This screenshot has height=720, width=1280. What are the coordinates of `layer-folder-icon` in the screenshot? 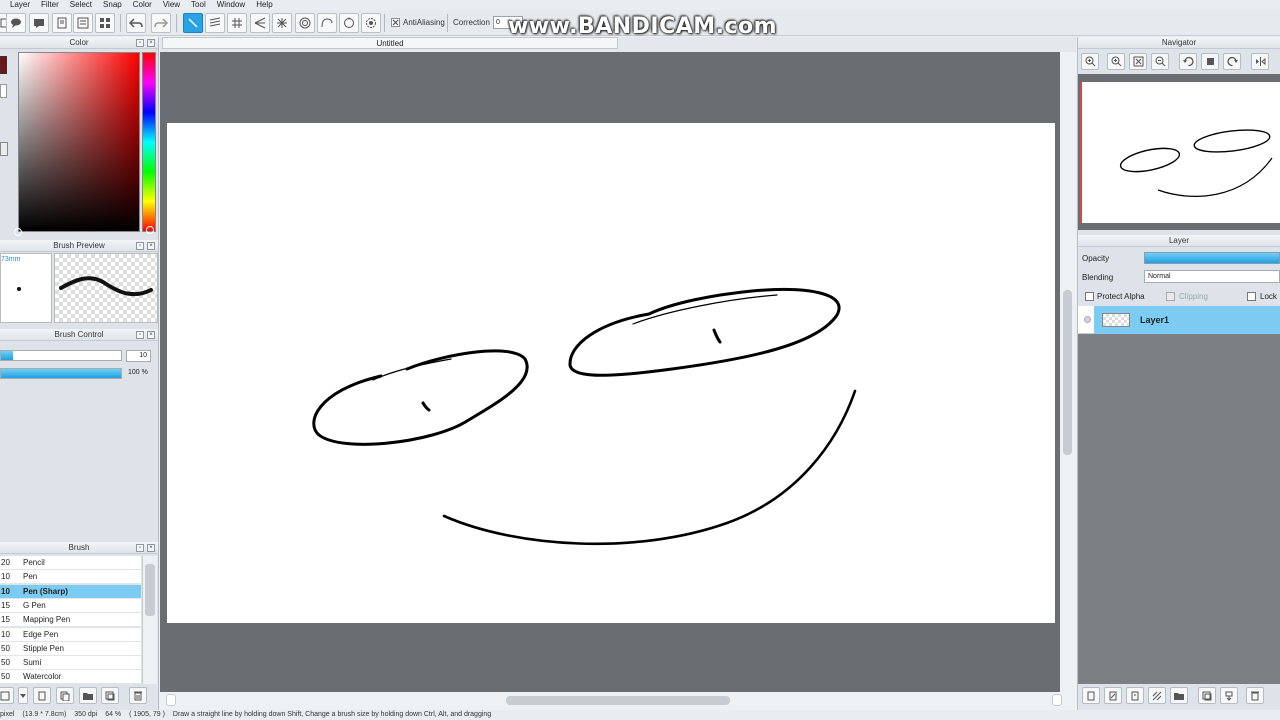 It's located at (1179, 695).